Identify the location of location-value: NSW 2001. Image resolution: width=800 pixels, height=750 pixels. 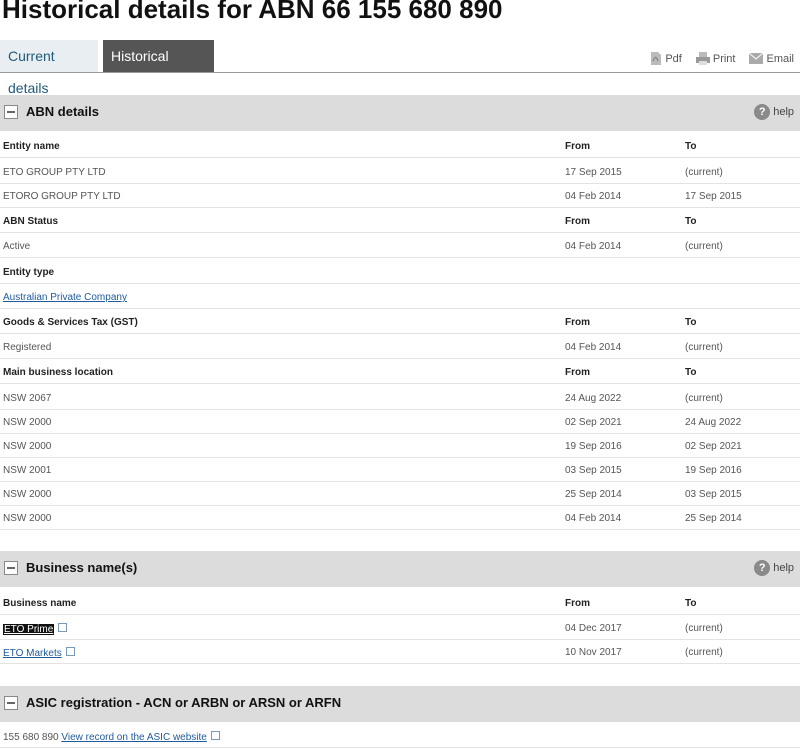
(27, 470).